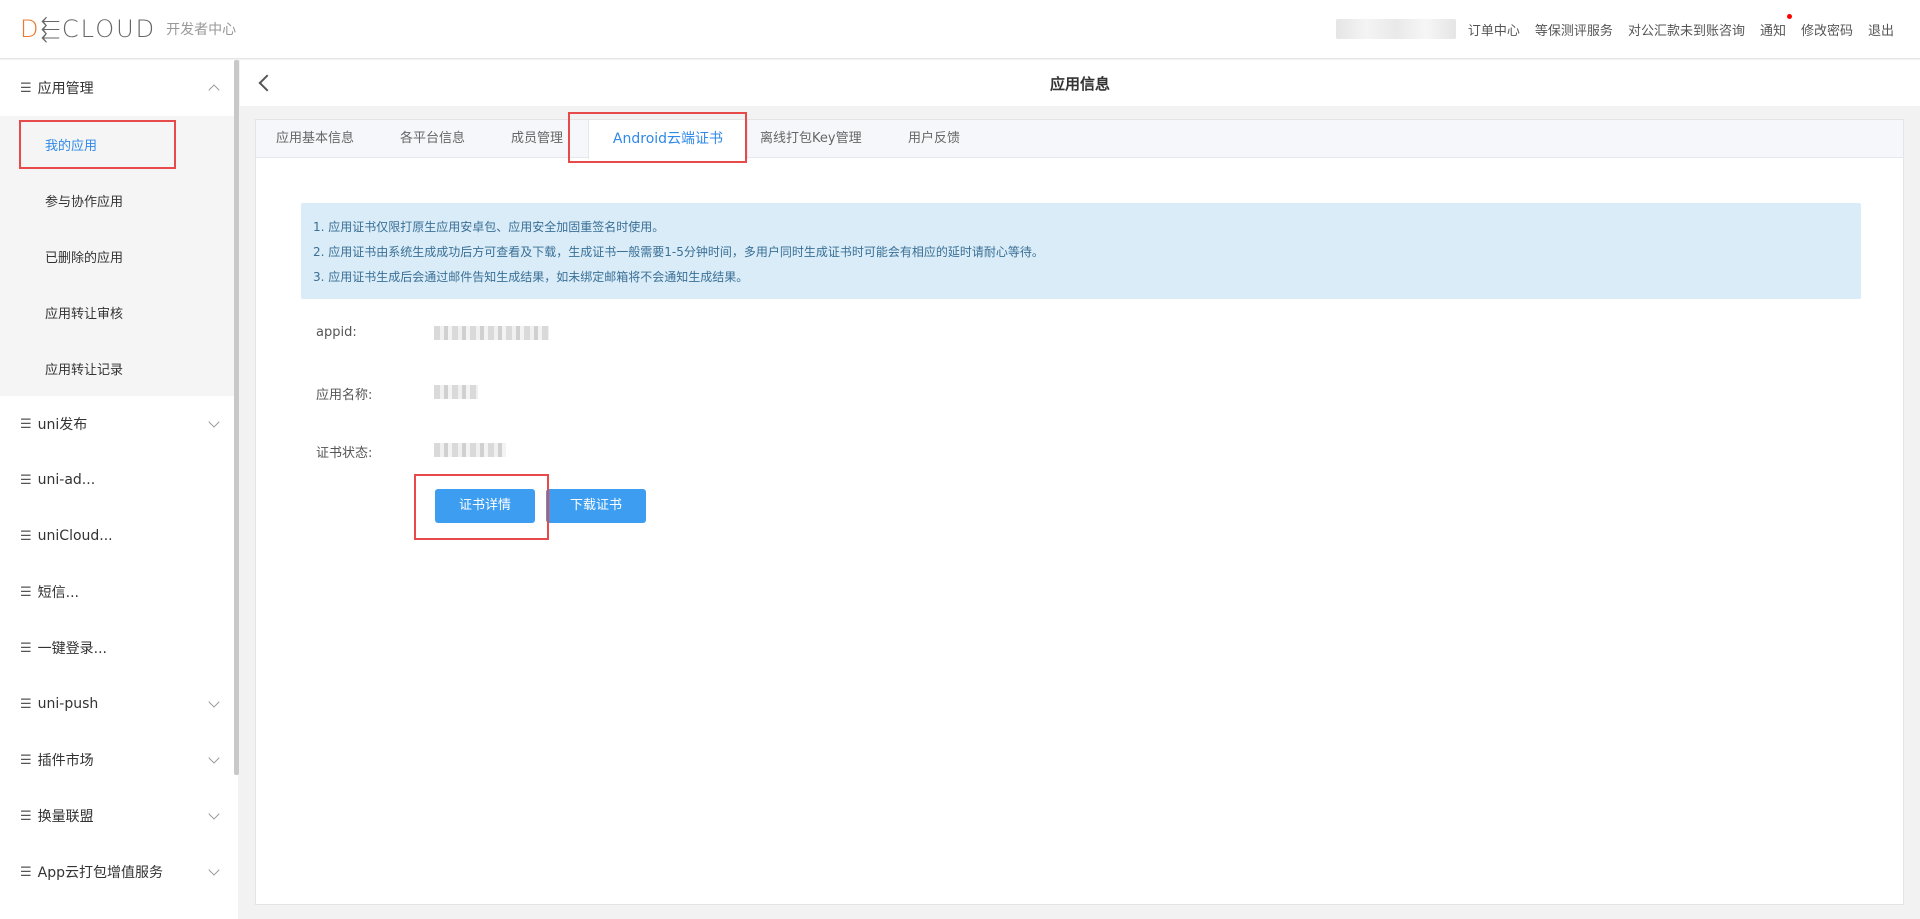 Image resolution: width=1920 pixels, height=919 pixels. What do you see at coordinates (214, 90) in the screenshot?
I see `chevron-up-icon` at bounding box center [214, 90].